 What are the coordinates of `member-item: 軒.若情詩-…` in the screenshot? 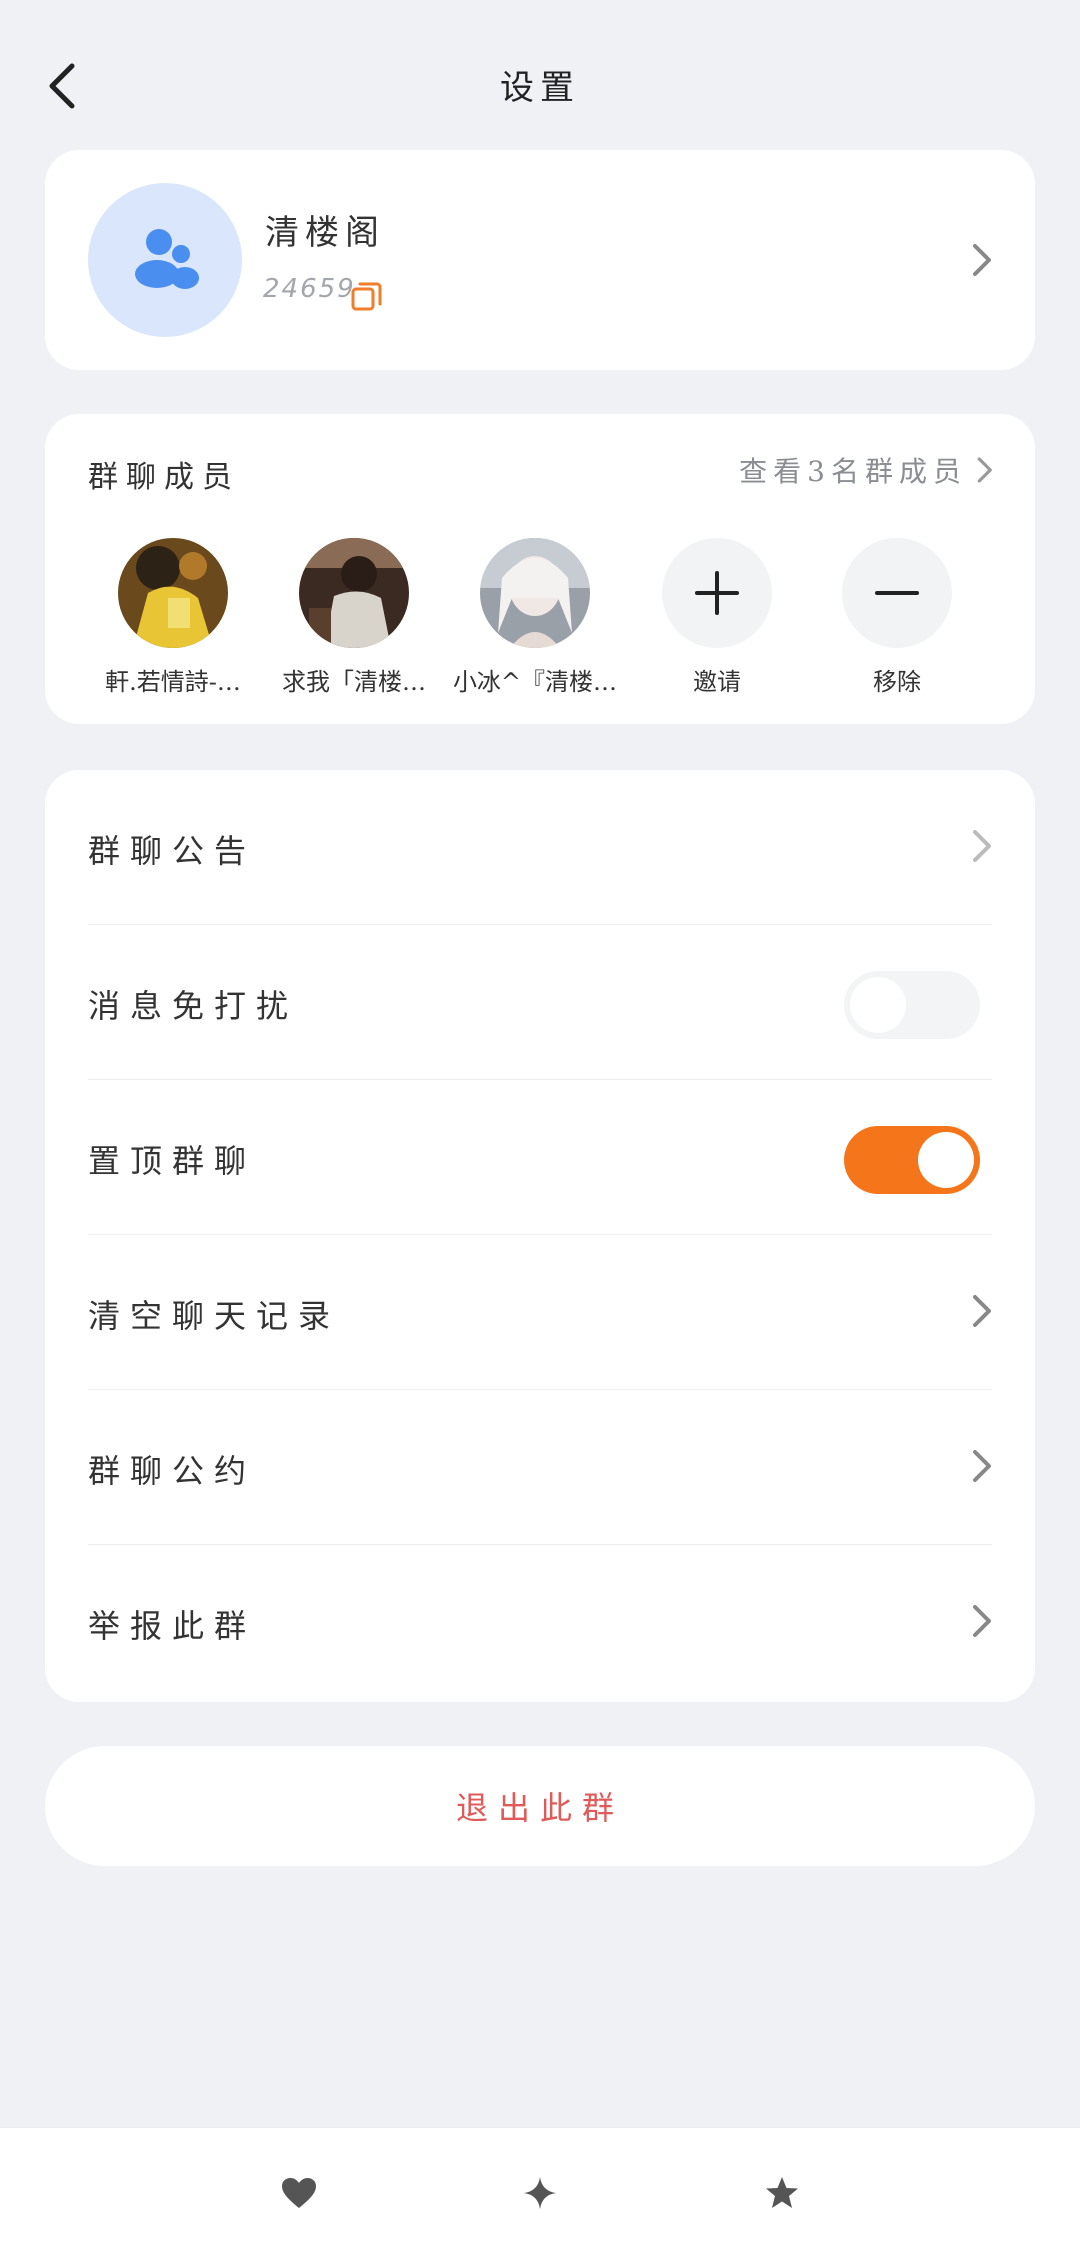 It's located at (173, 617).